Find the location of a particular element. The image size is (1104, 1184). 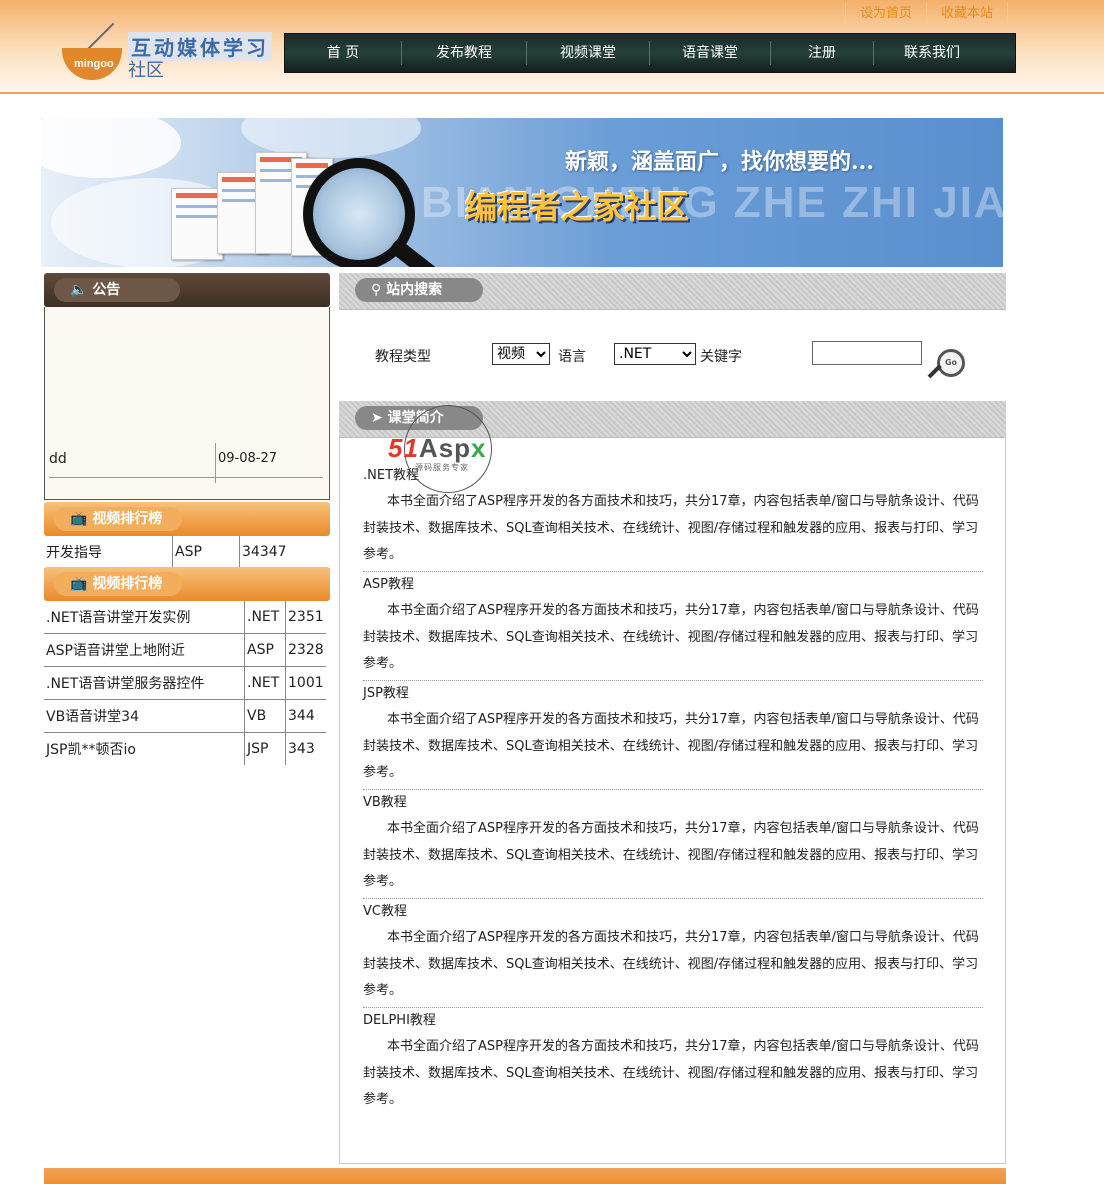

site-logo: mingoo 互动媒体学习 社区 is located at coordinates (167, 51).